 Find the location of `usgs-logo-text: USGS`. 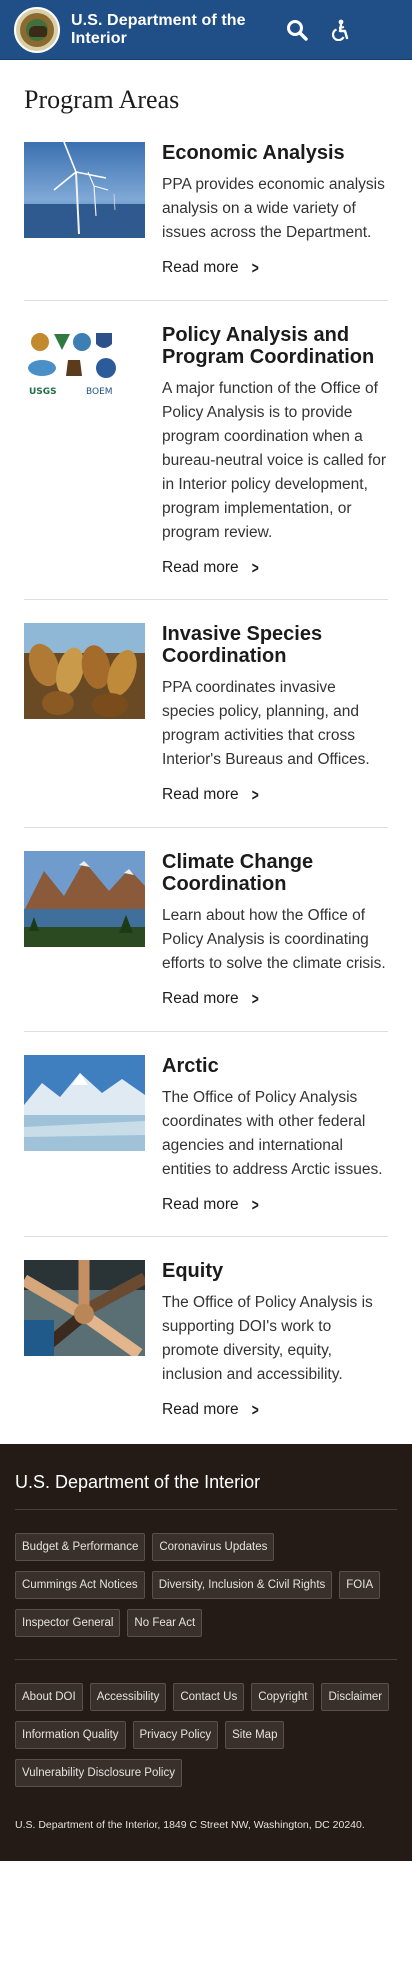

usgs-logo-text: USGS is located at coordinates (43, 392).